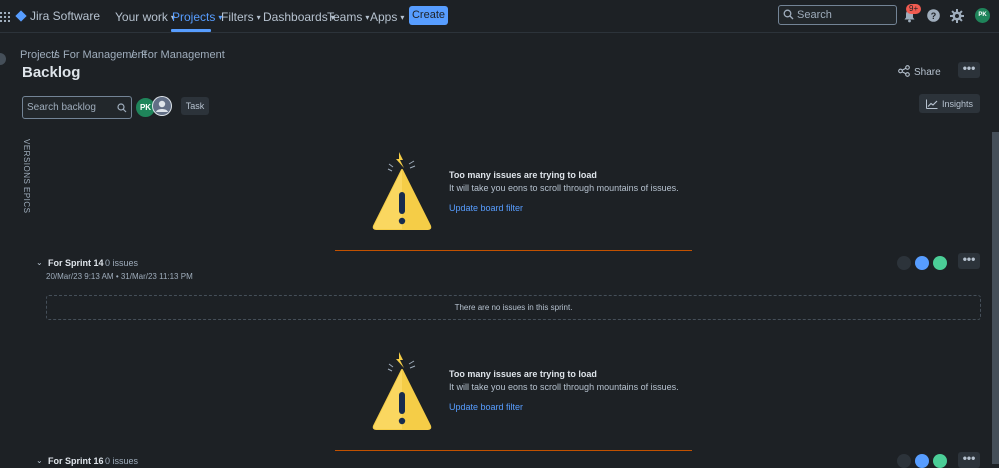 This screenshot has height=468, width=999. I want to click on unassigned-avatar-icon, so click(162, 106).